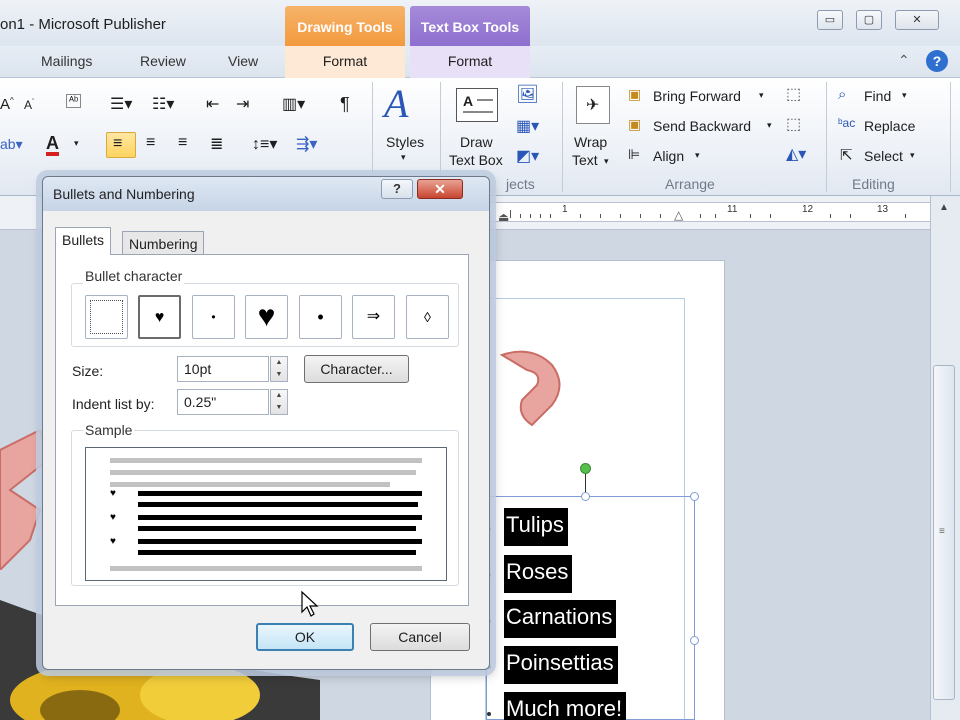 The height and width of the screenshot is (720, 960). What do you see at coordinates (345, 62) in the screenshot?
I see `tab-drawing-format: Format` at bounding box center [345, 62].